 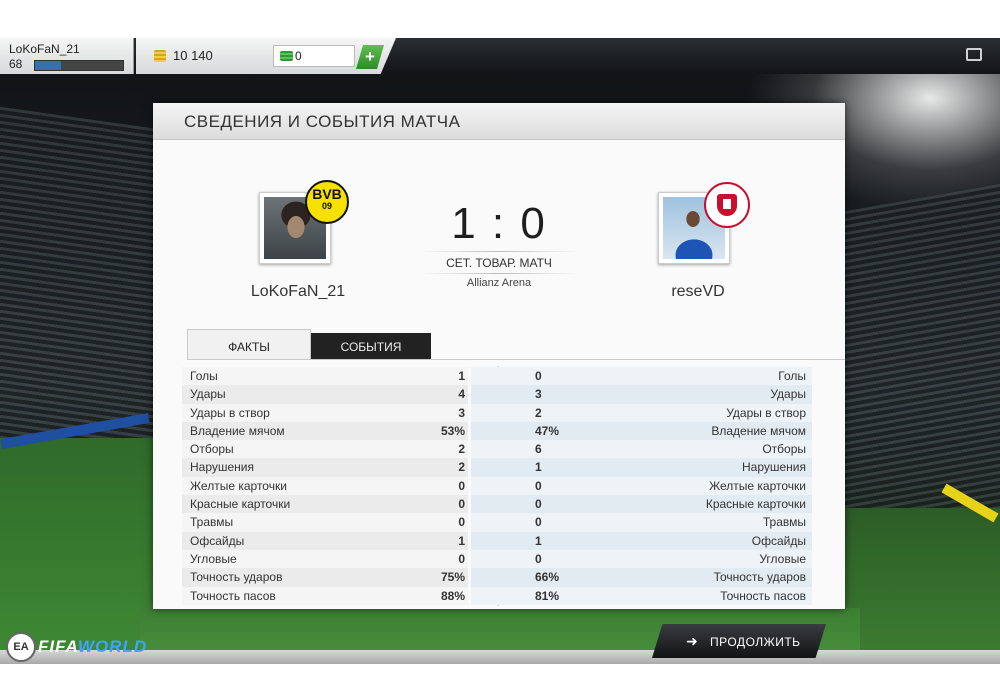 What do you see at coordinates (547, 595) in the screenshot?
I see `stat-value-away: 81%` at bounding box center [547, 595].